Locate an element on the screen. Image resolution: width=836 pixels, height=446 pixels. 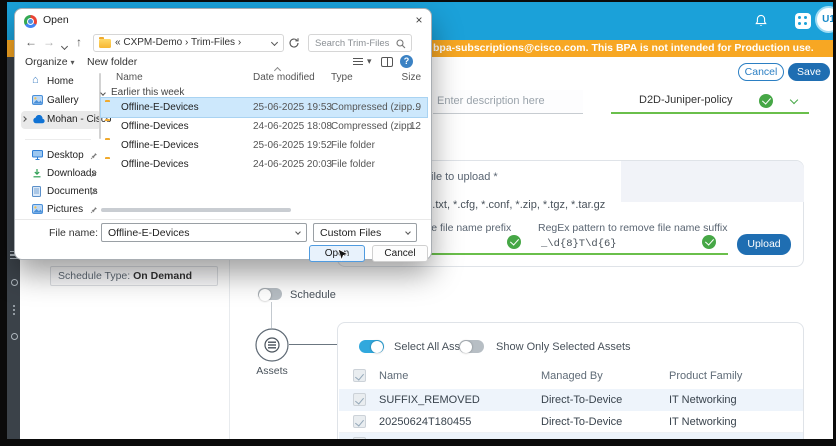
select-all-assets-toggle is located at coordinates (371, 346).